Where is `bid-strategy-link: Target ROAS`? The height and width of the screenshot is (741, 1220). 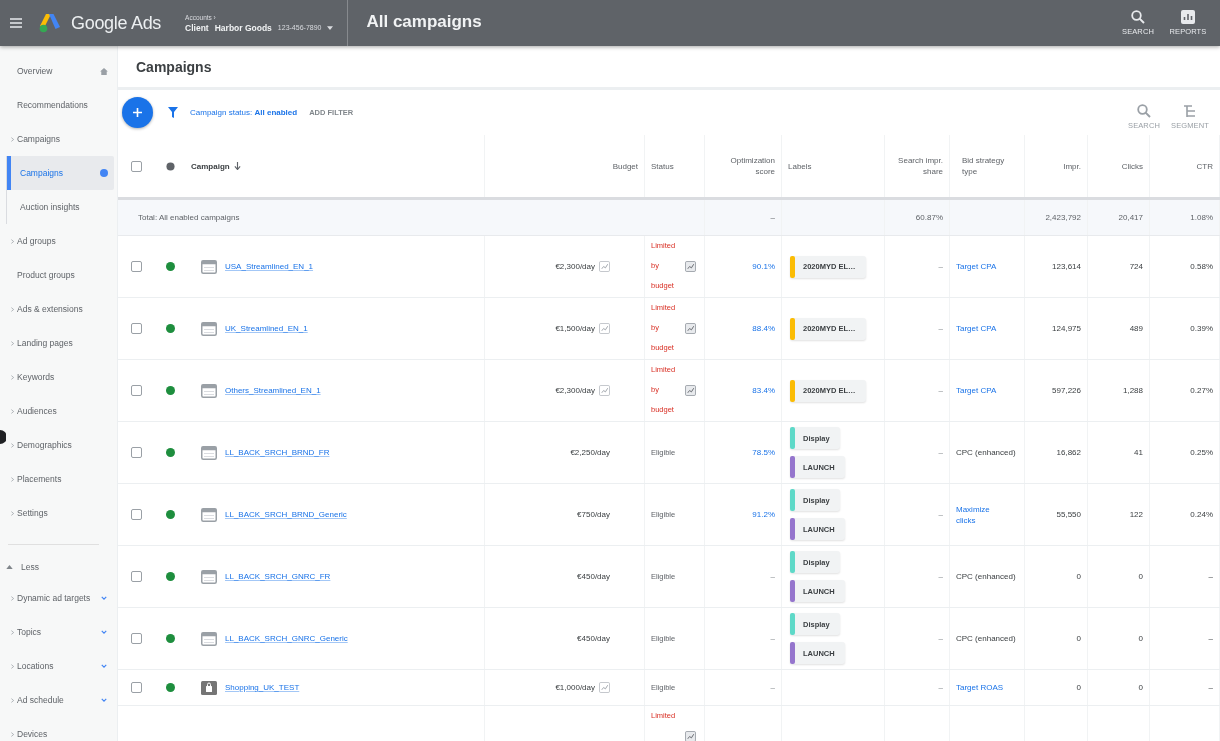
bid-strategy-link: Target ROAS is located at coordinates (980, 687).